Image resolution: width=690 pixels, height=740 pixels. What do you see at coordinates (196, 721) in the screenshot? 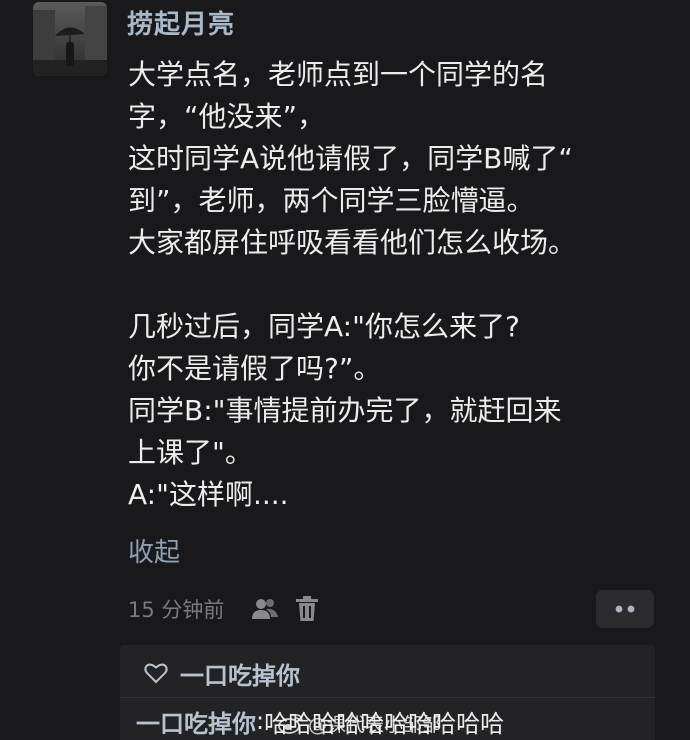
I see `comment-author: 一口吃掉你` at bounding box center [196, 721].